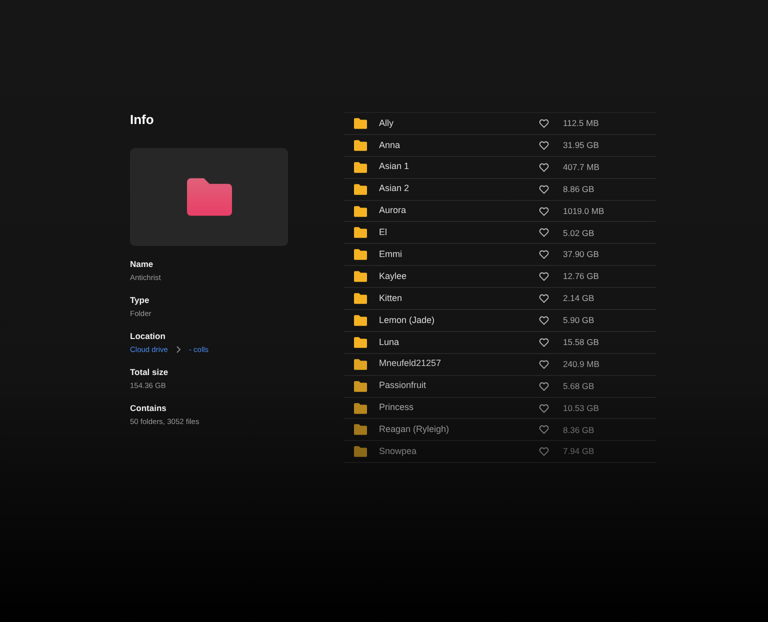 The width and height of the screenshot is (768, 622). Describe the element at coordinates (410, 363) in the screenshot. I see `file-name: Mneufeld21257` at that location.